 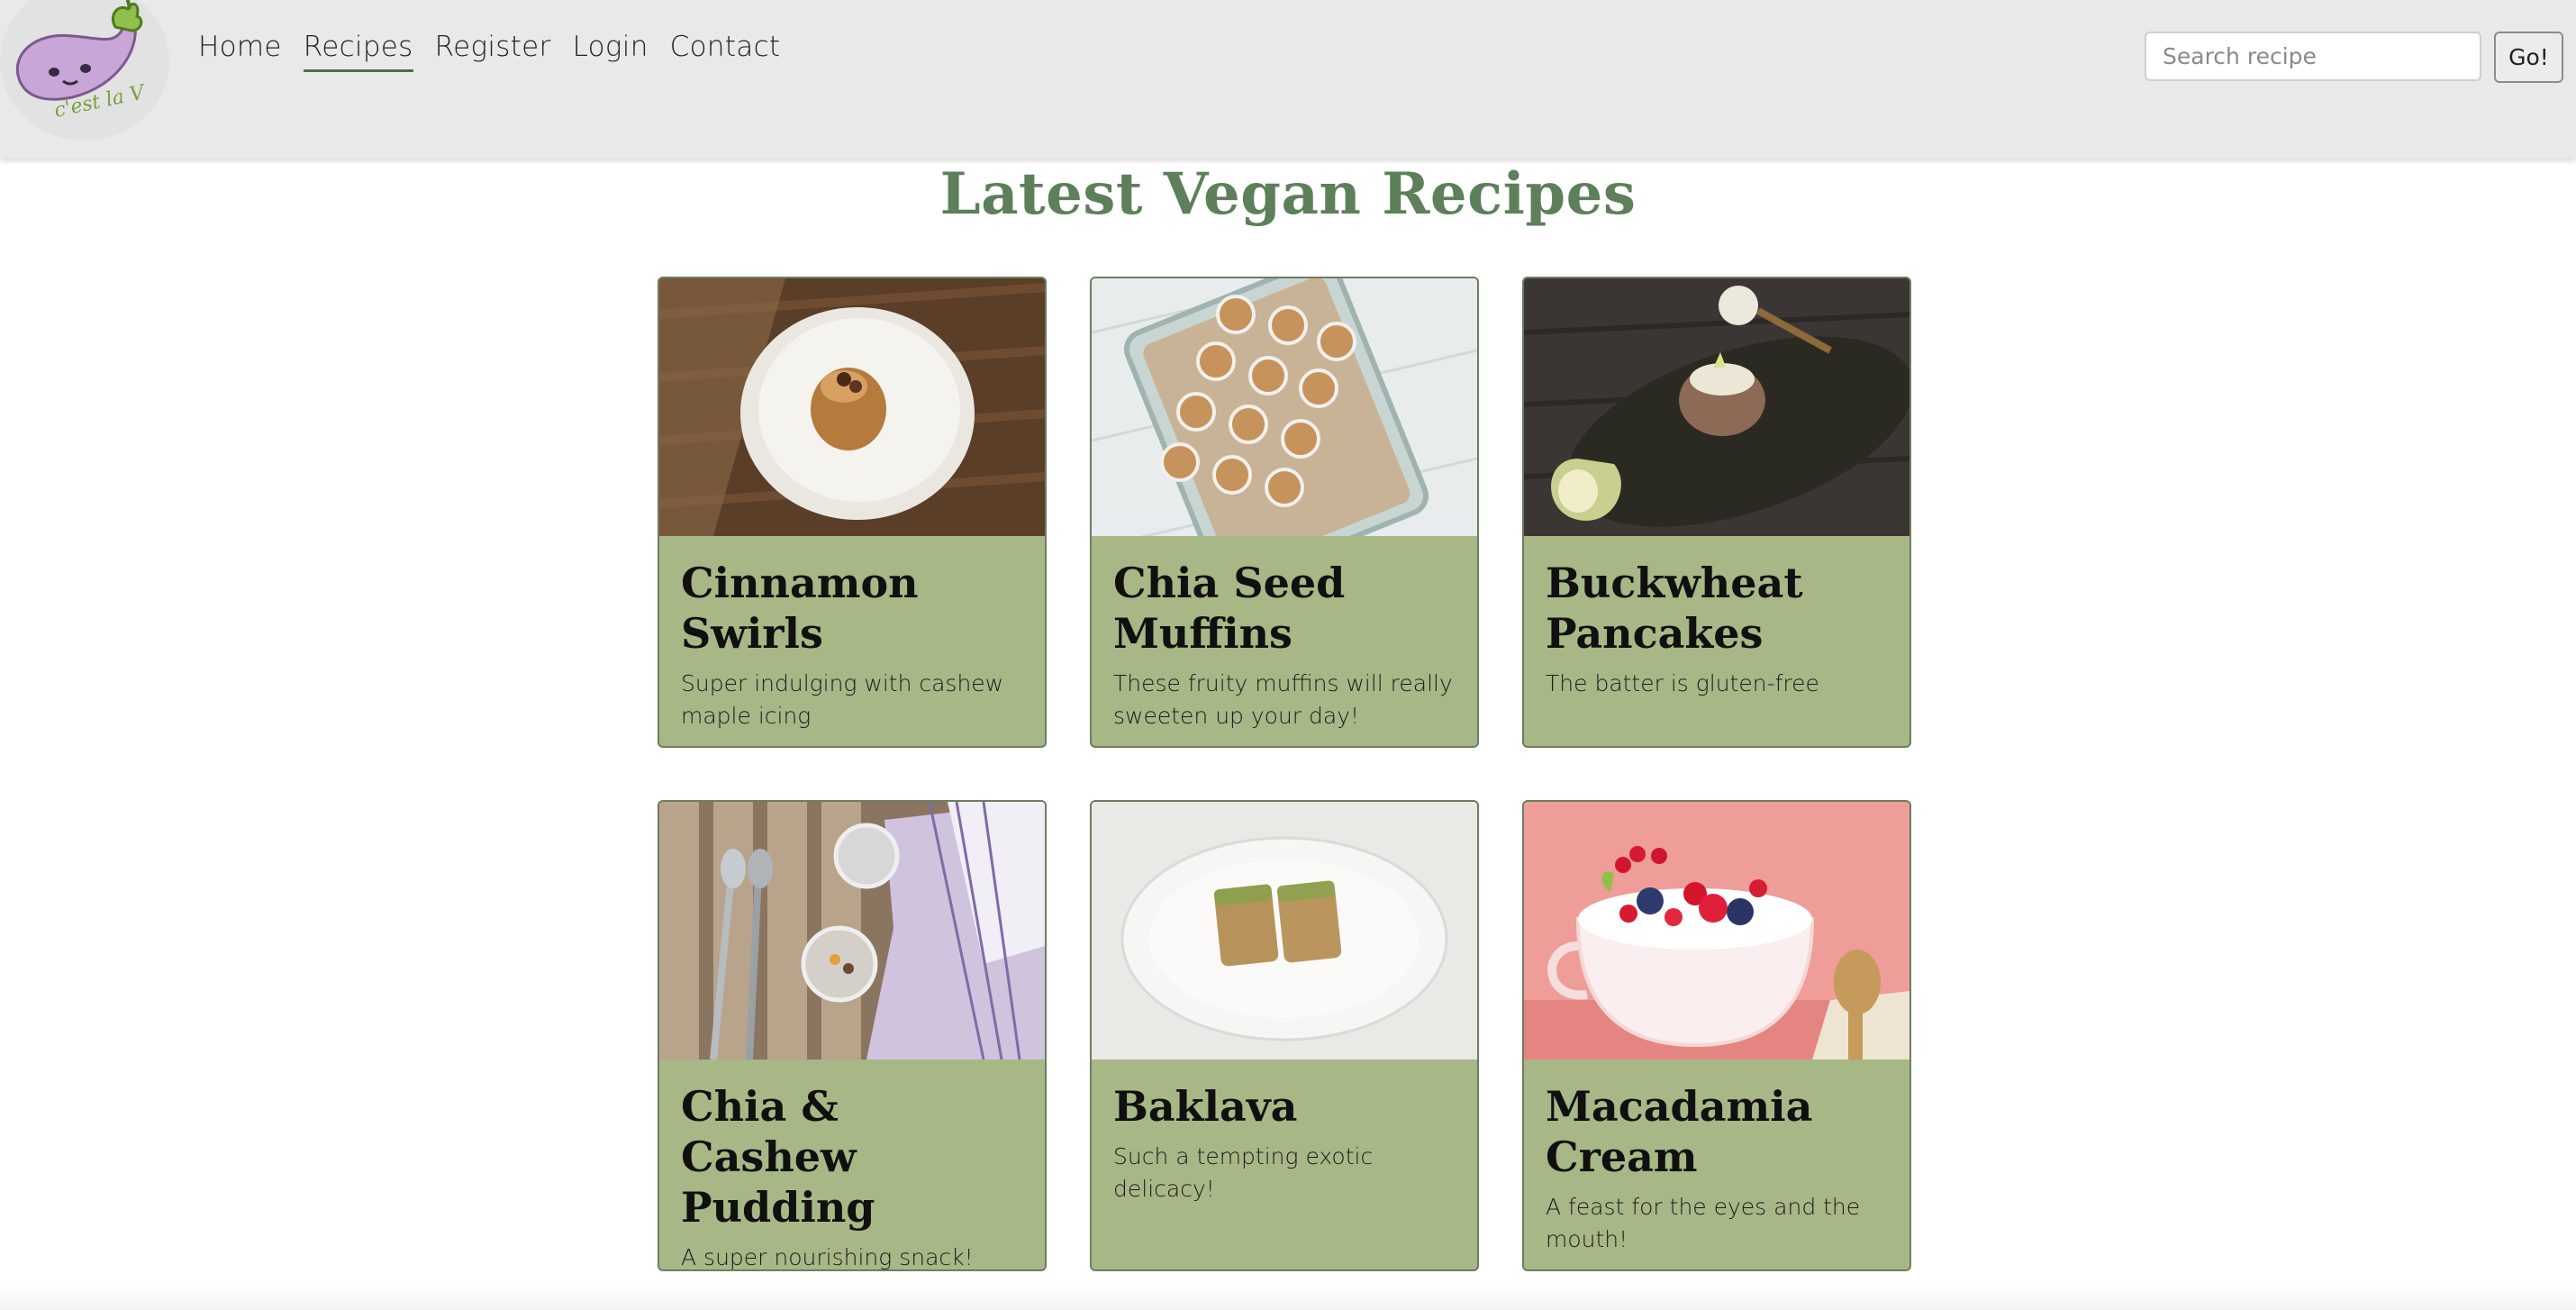 What do you see at coordinates (852, 931) in the screenshot?
I see `chia-cashew-pudding-photo` at bounding box center [852, 931].